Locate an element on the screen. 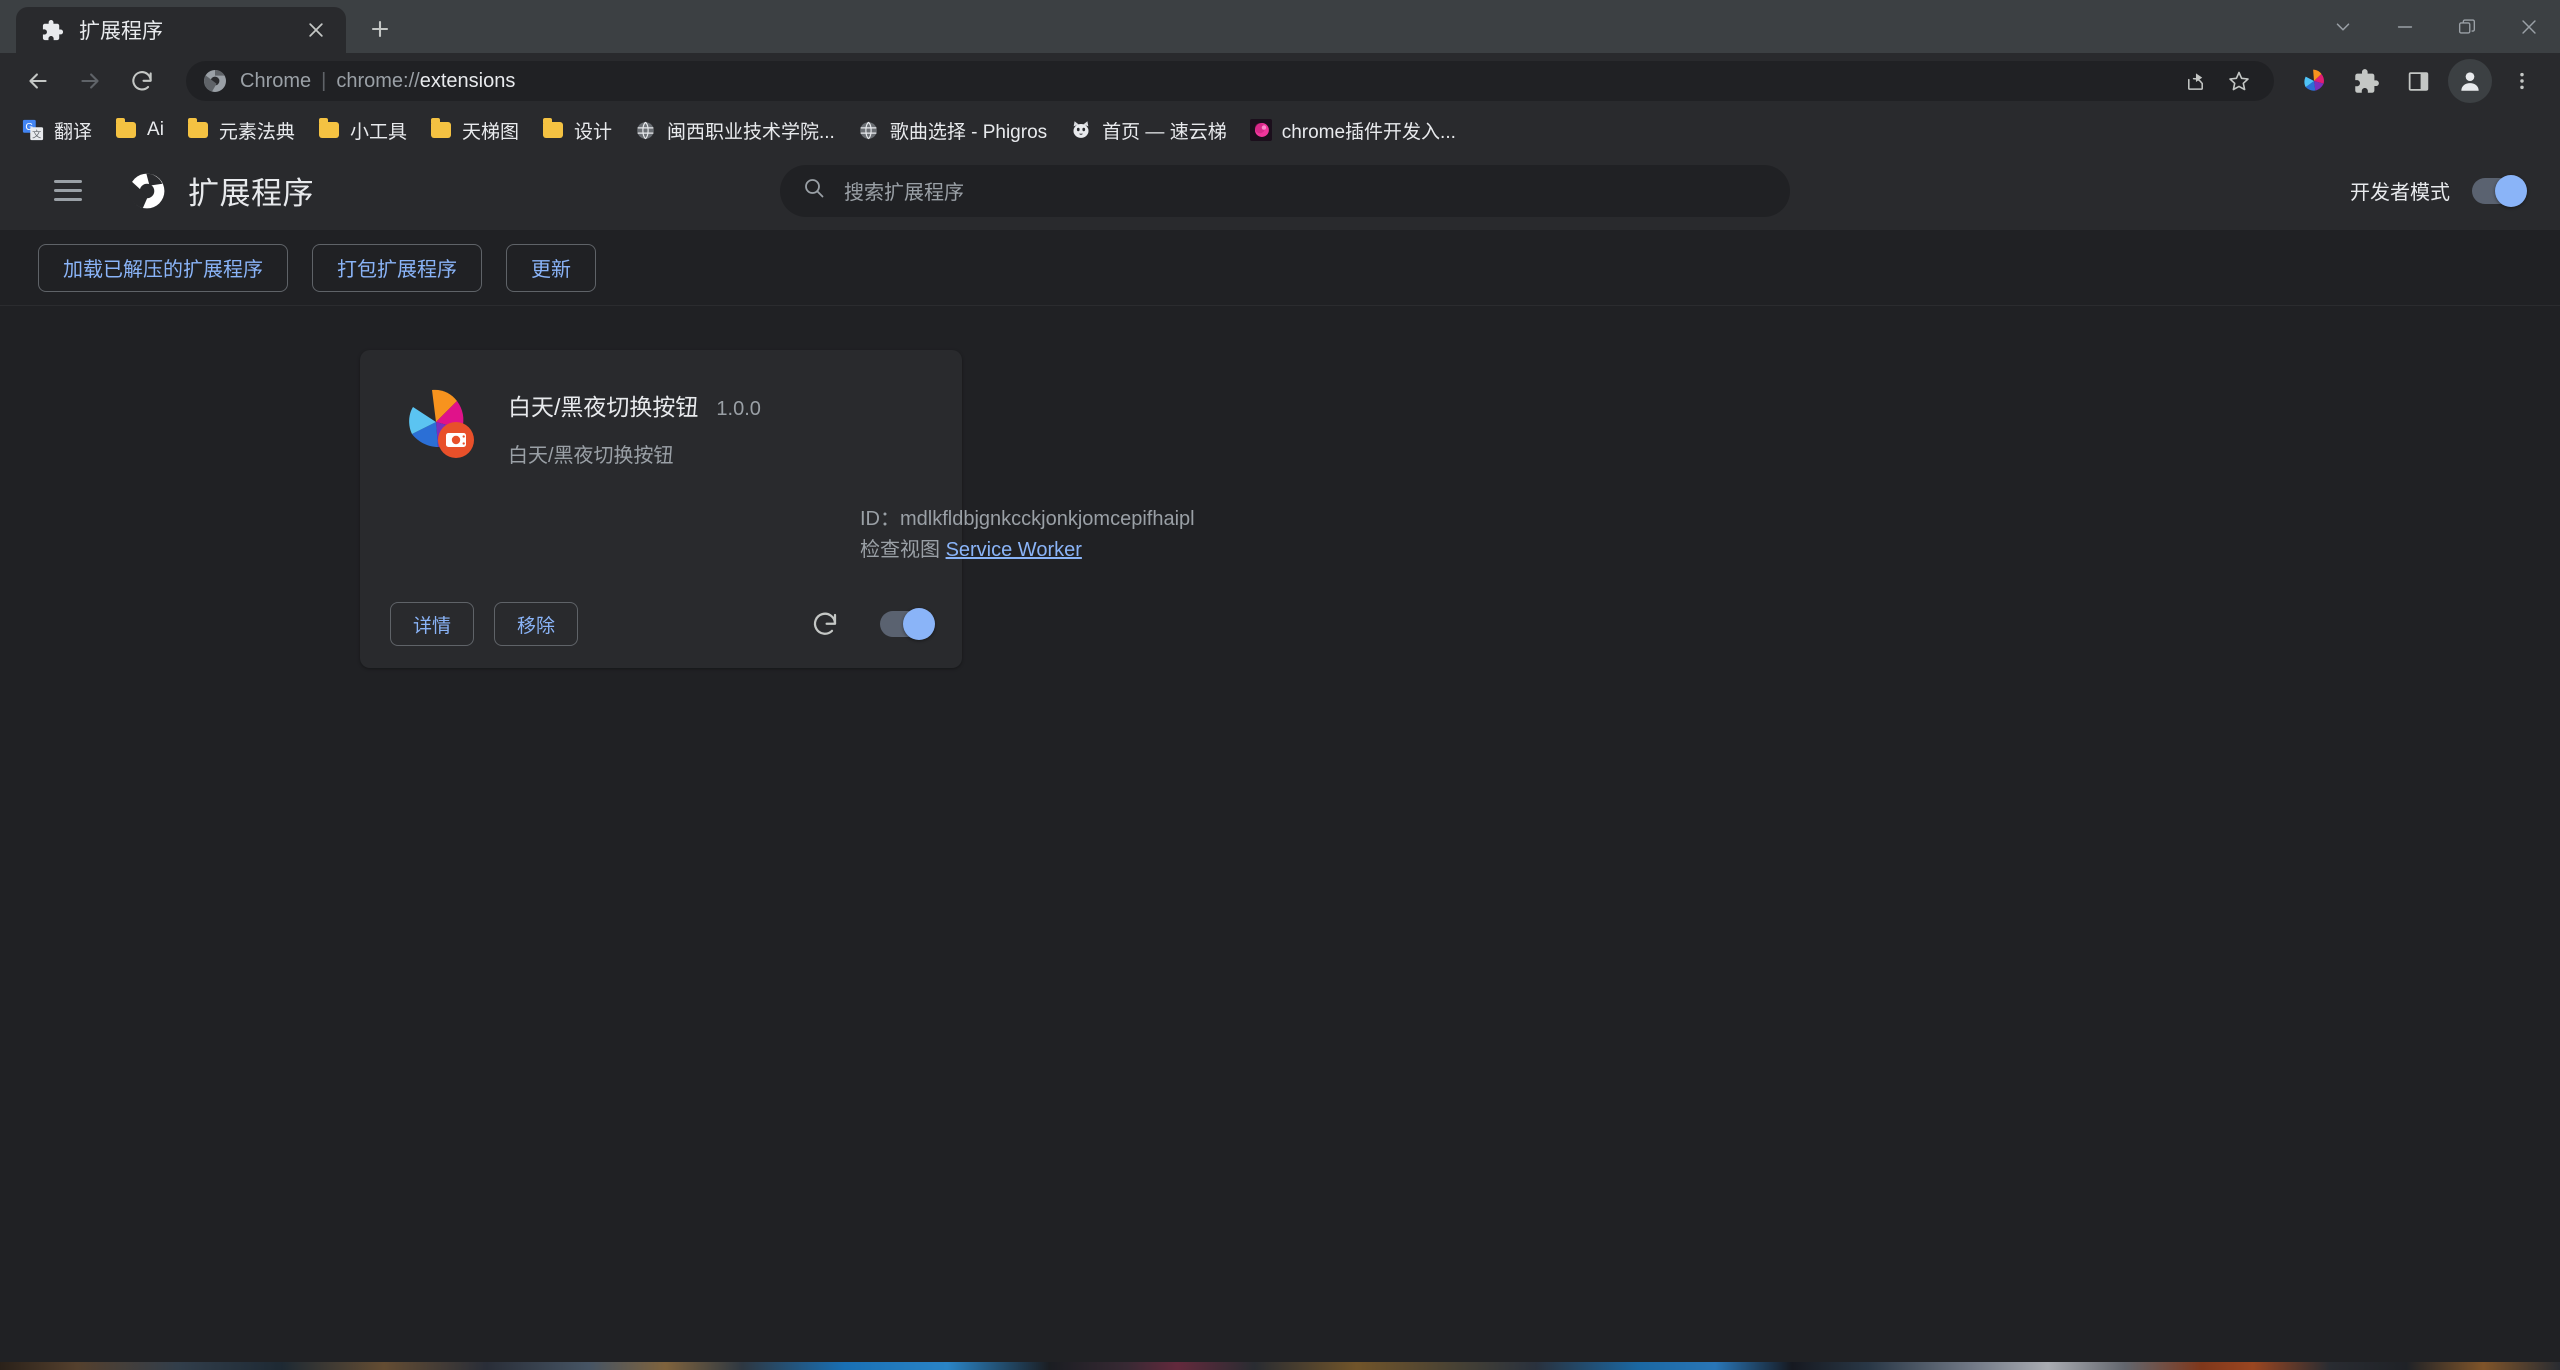 This screenshot has width=2560, height=1370. taskbar-sliver is located at coordinates (1280, 1366).